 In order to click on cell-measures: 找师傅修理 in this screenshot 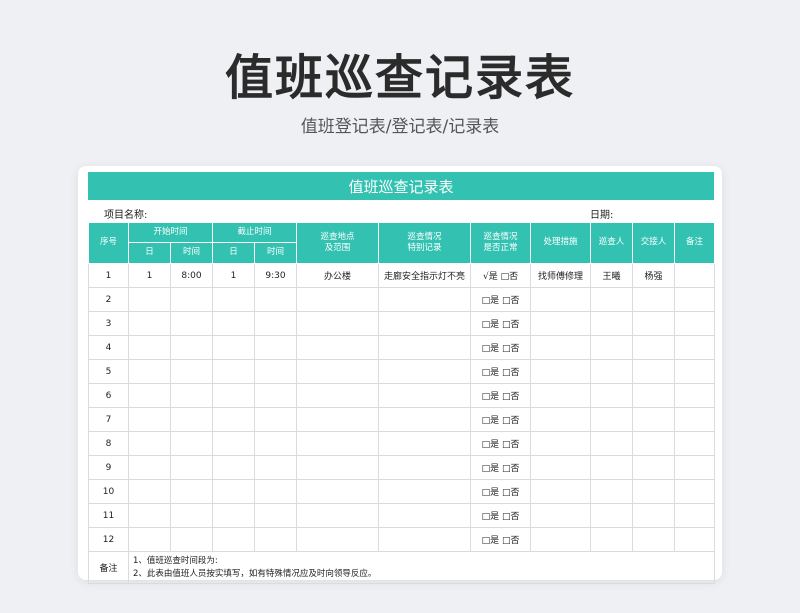, I will do `click(561, 275)`.